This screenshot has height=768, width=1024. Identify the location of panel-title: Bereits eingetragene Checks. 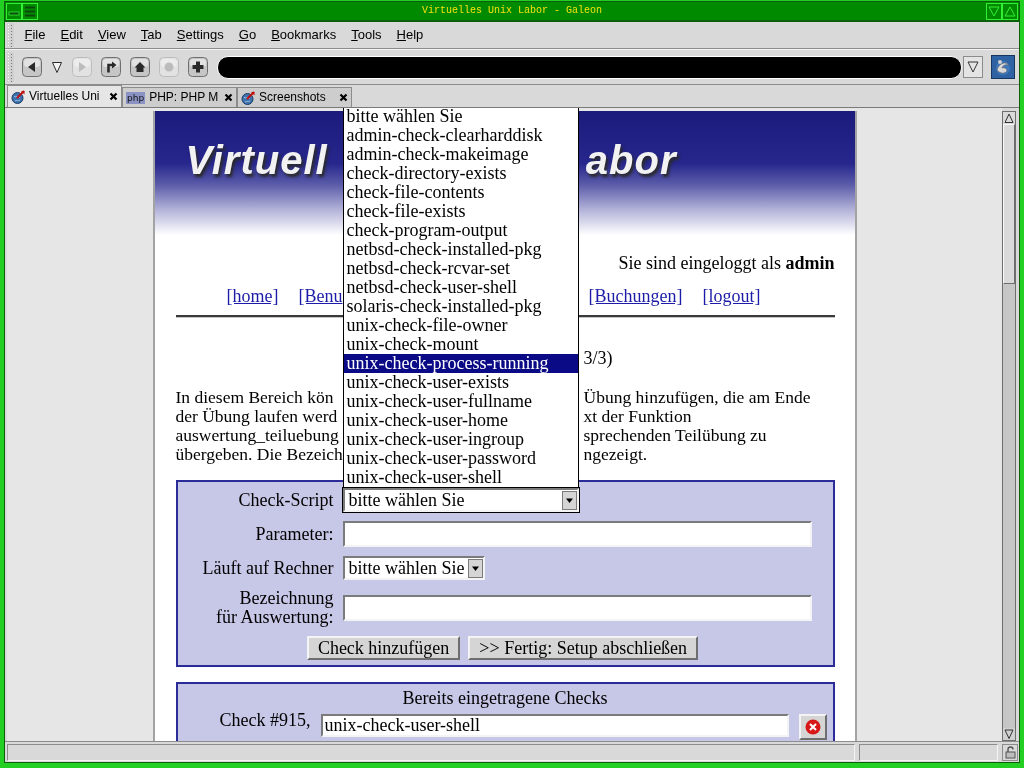
(505, 698).